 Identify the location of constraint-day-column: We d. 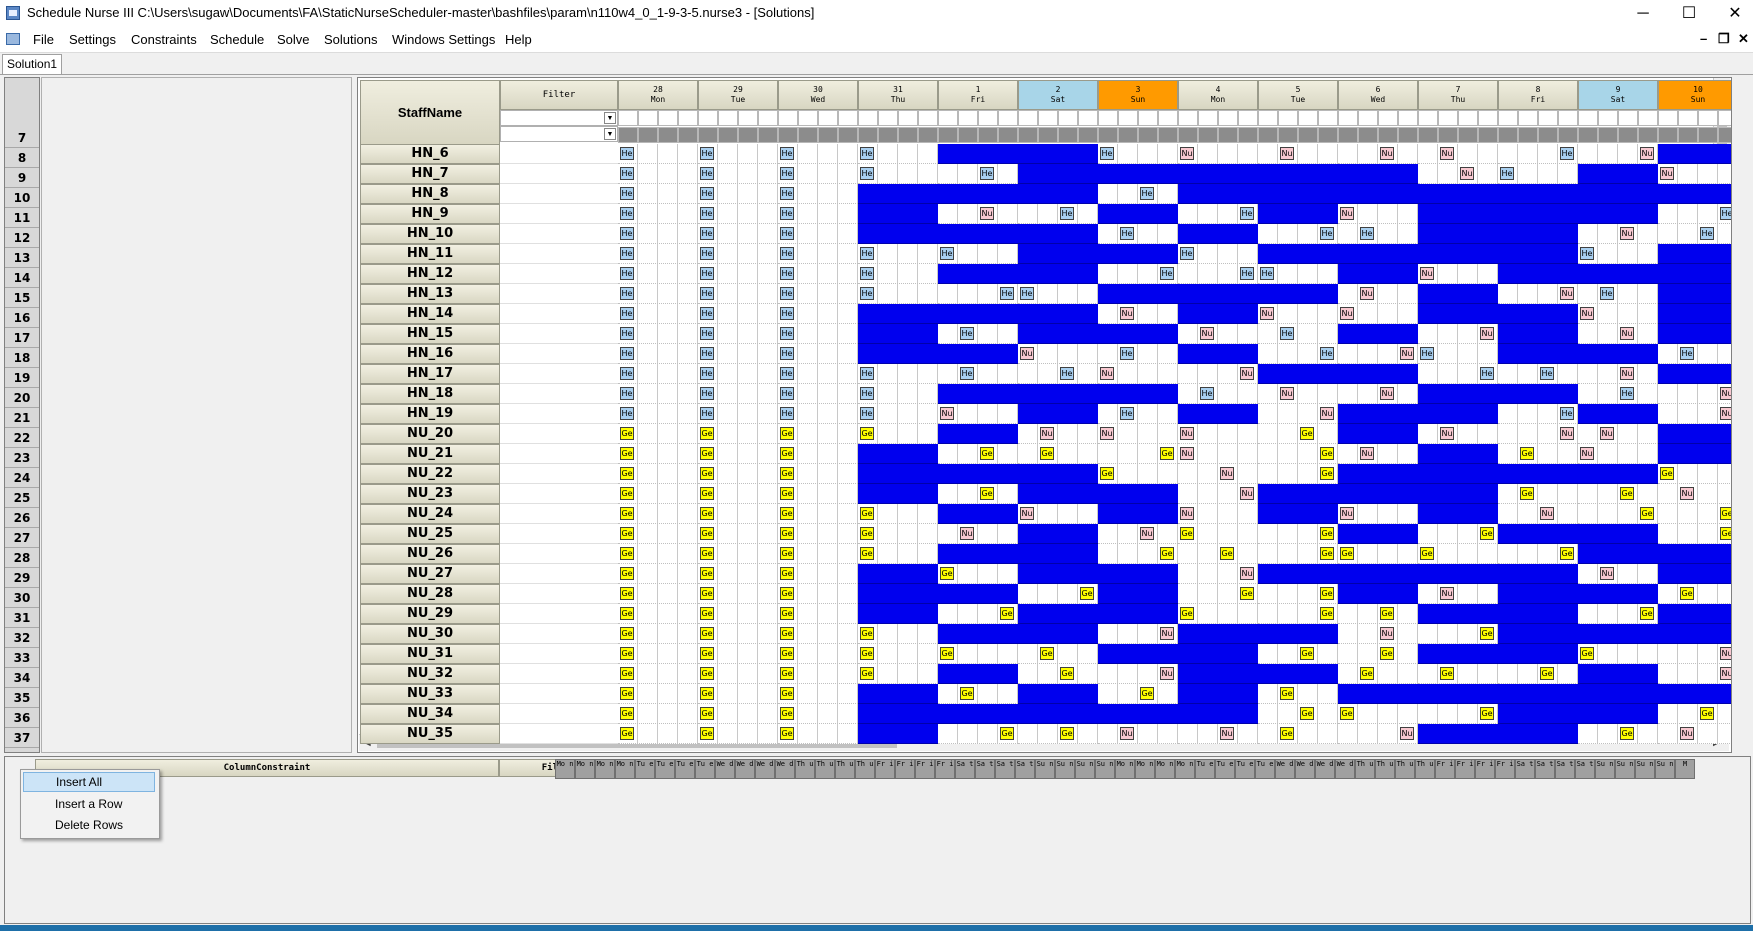
(1285, 769).